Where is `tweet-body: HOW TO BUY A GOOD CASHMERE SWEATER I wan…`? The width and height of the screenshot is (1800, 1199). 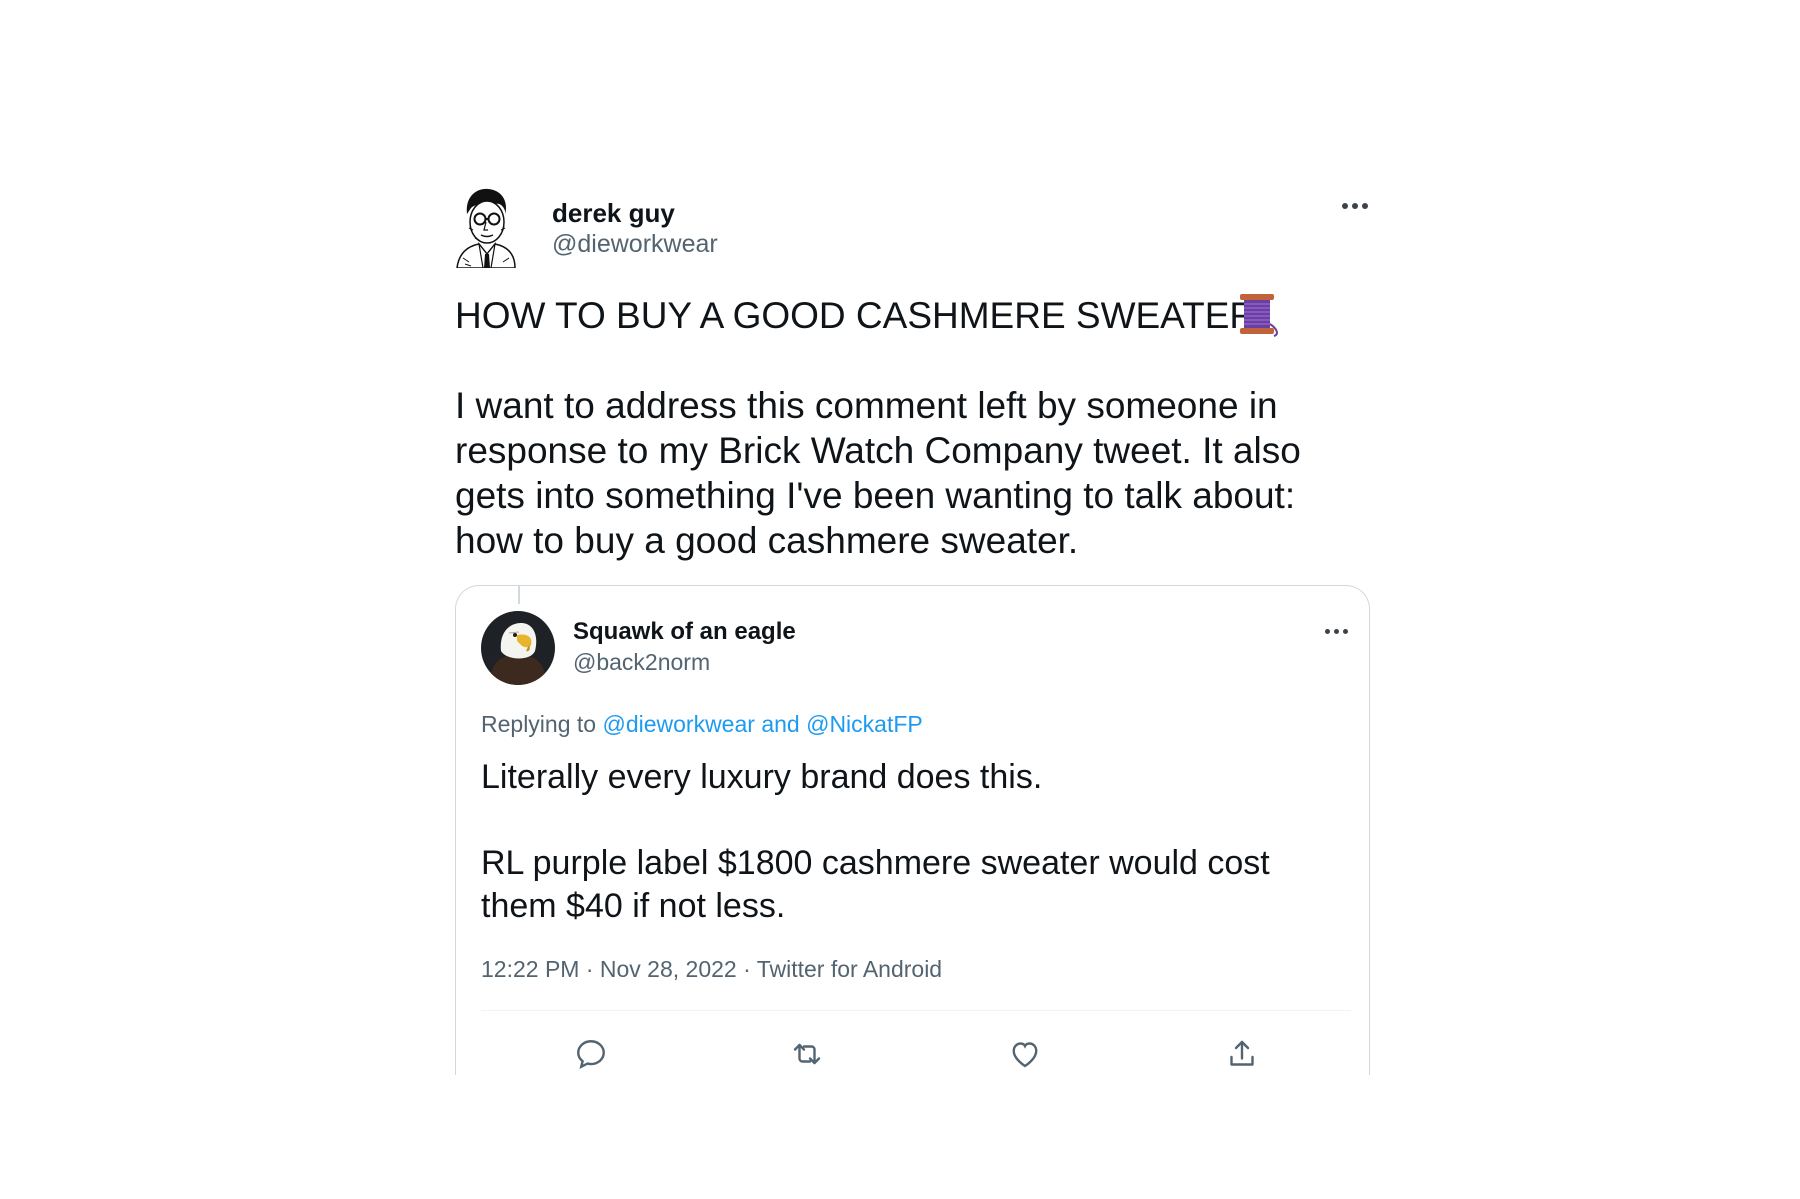
tweet-body: HOW TO BUY A GOOD CASHMERE SWEATER I wan… is located at coordinates (878, 428).